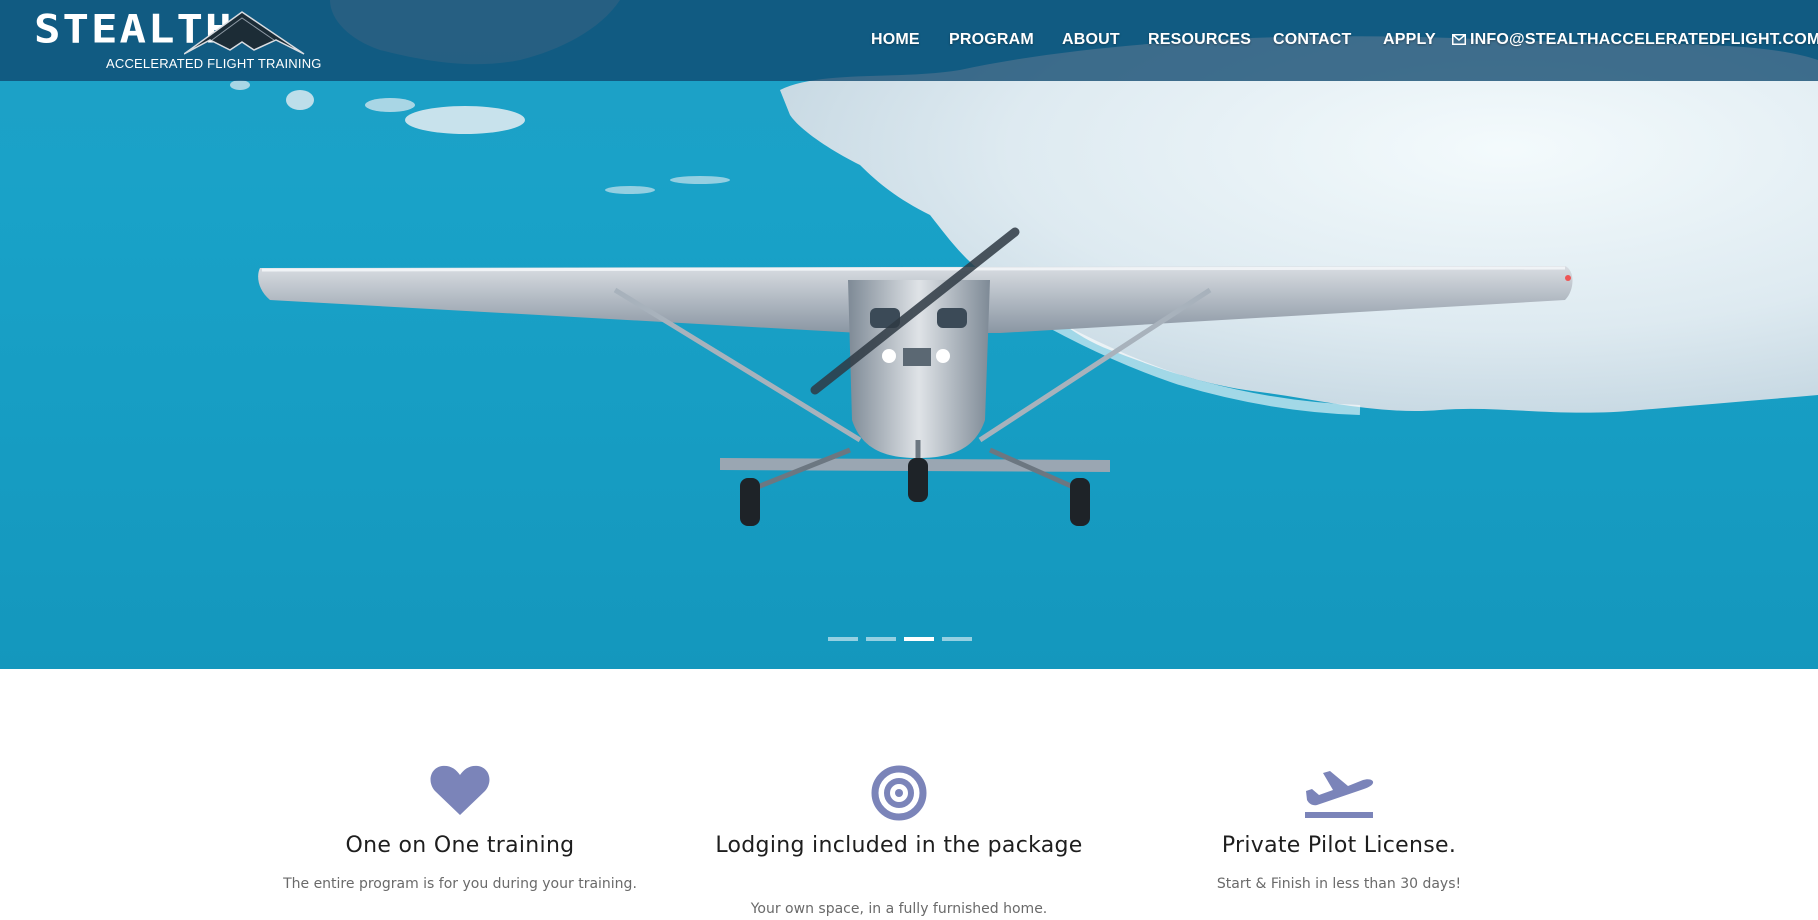 Image resolution: width=1818 pixels, height=920 pixels. I want to click on mail-icon, so click(1459, 39).